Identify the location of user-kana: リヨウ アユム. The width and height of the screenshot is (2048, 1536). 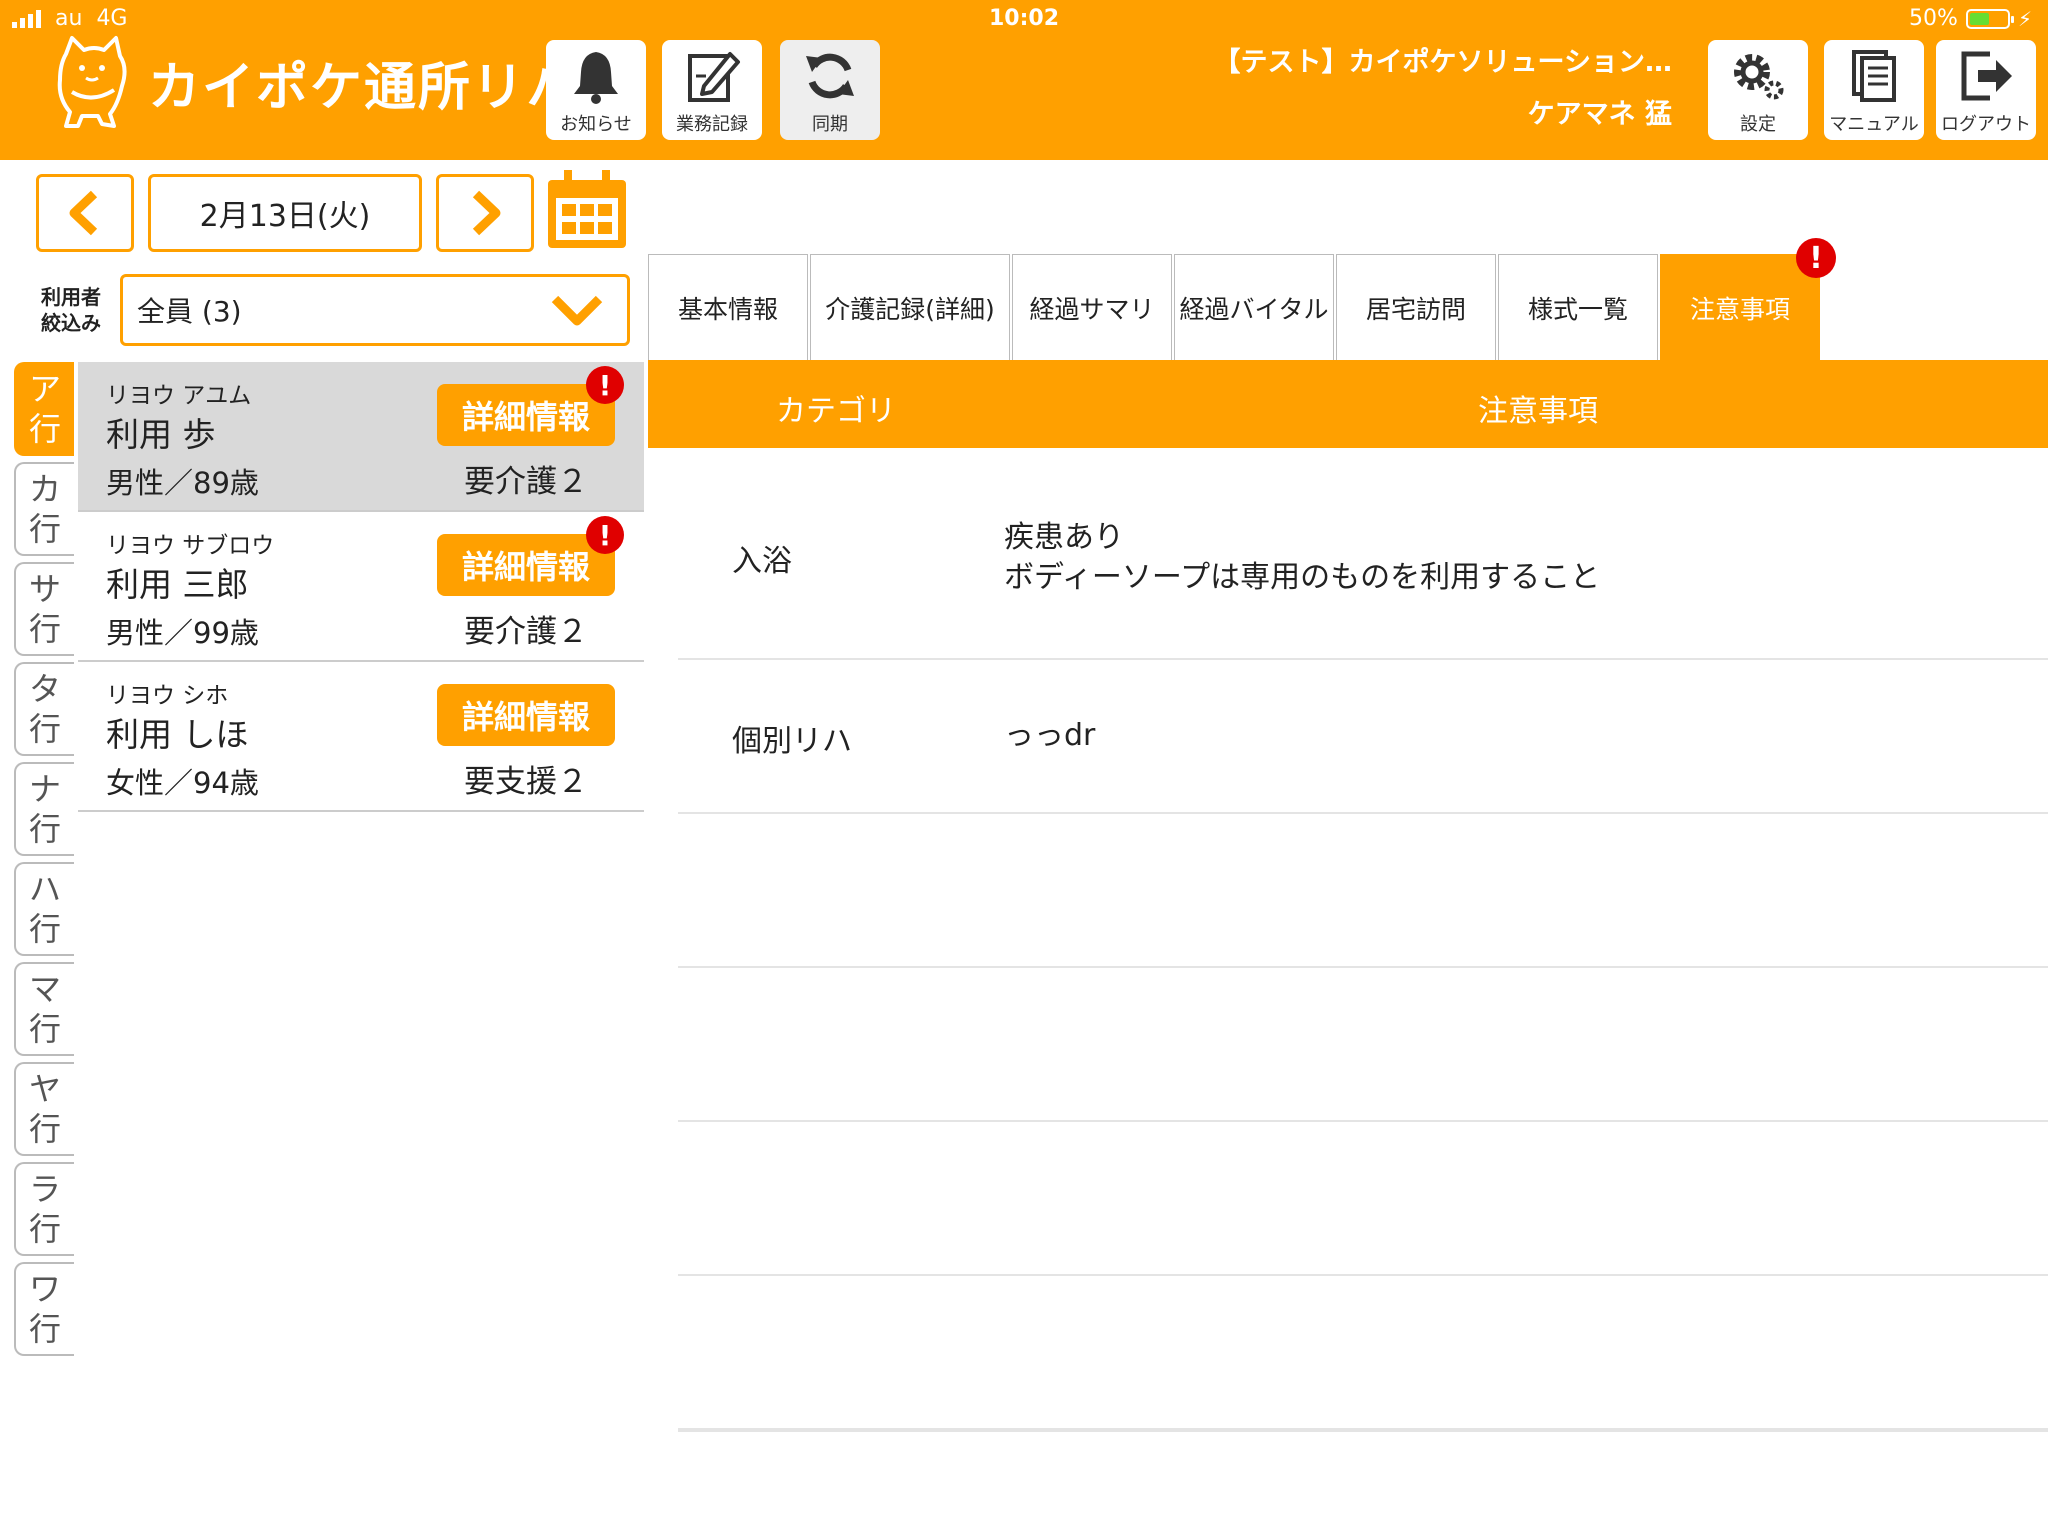
(179, 396).